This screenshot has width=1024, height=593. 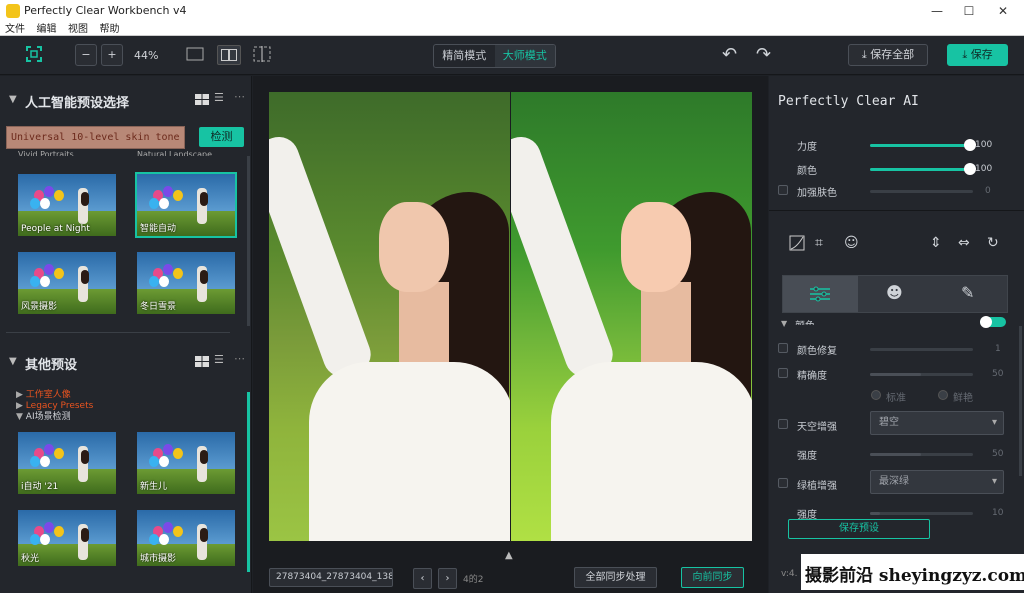 What do you see at coordinates (805, 321) in the screenshot?
I see `color-section-label: 颜色` at bounding box center [805, 321].